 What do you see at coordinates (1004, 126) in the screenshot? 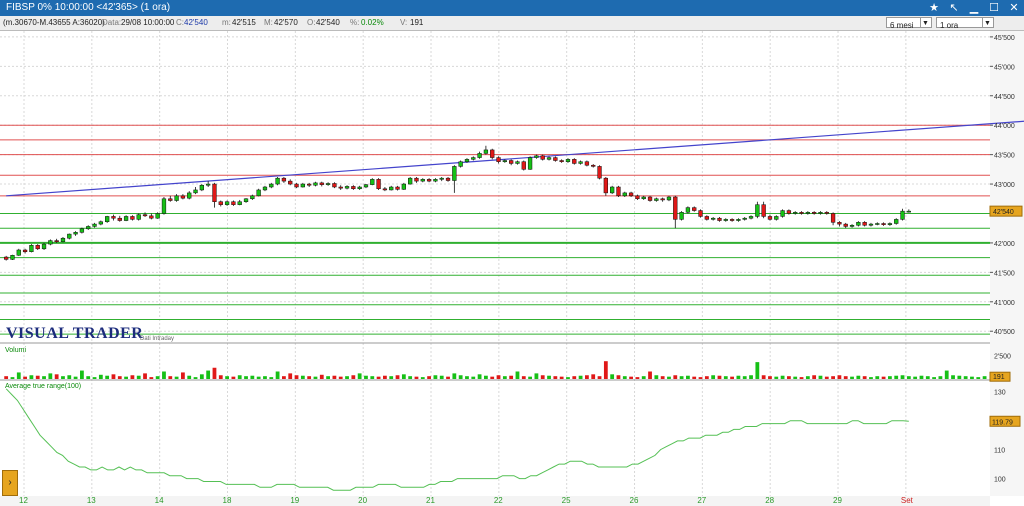
I see `price-tick-label: 44'000` at bounding box center [1004, 126].